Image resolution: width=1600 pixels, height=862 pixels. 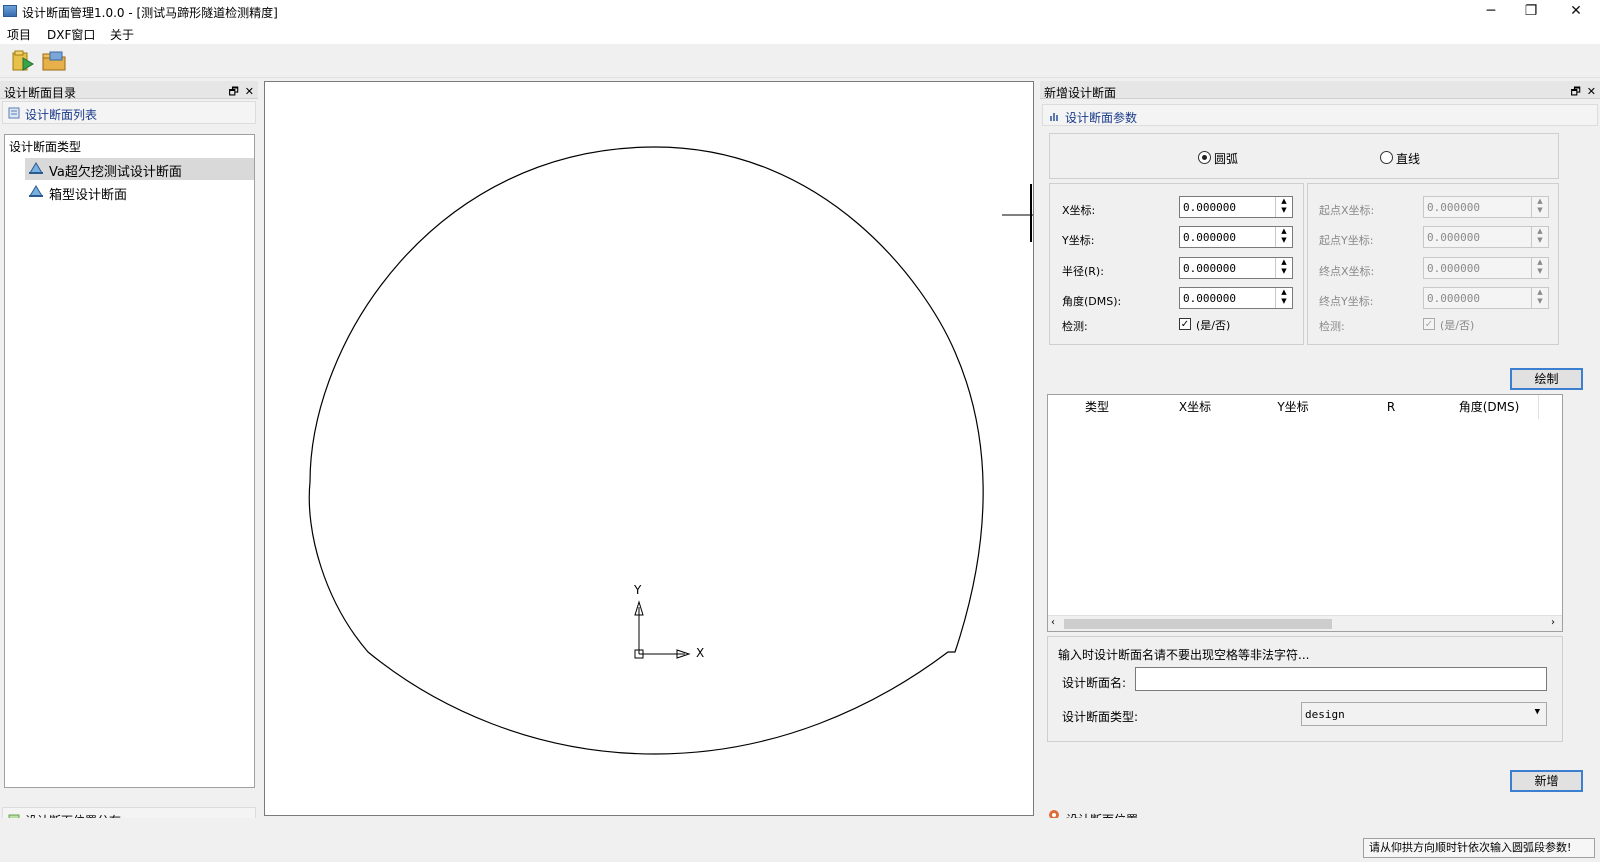 What do you see at coordinates (14, 113) in the screenshot?
I see `list-icon` at bounding box center [14, 113].